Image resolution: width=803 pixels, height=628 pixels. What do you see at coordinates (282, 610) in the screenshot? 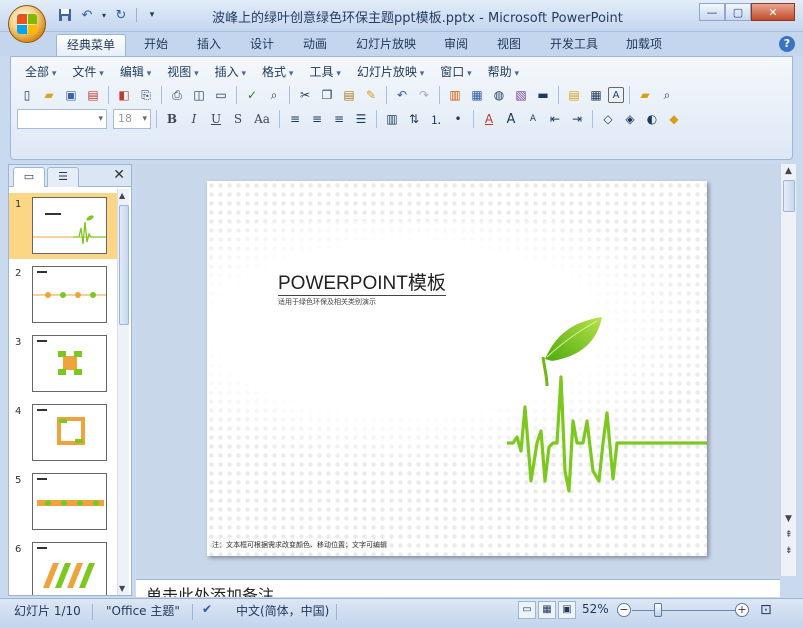
I see `language: 中文(简体，中国)` at bounding box center [282, 610].